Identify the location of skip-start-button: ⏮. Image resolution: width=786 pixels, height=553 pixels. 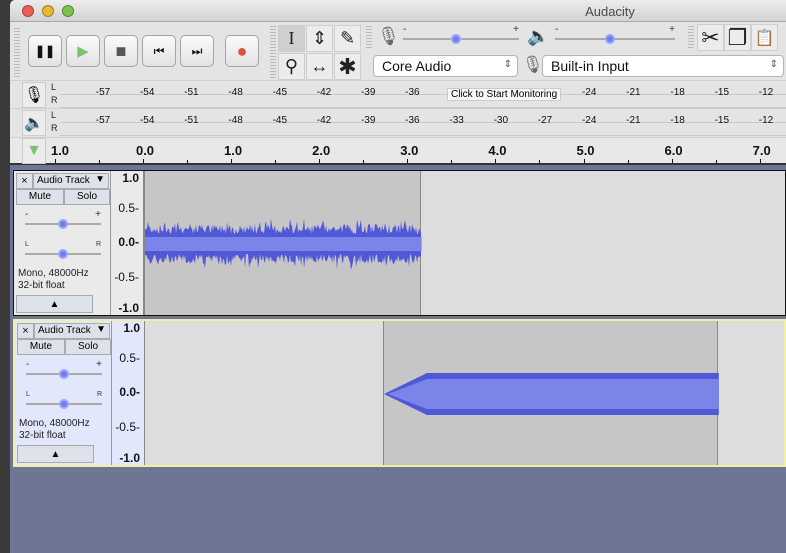
(159, 51).